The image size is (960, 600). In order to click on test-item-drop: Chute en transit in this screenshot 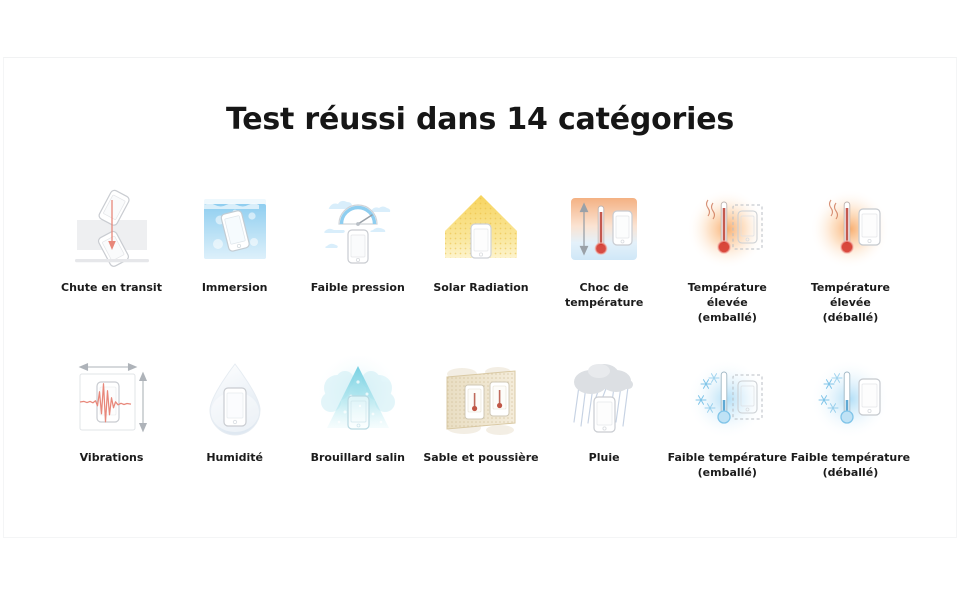, I will do `click(111, 240)`.